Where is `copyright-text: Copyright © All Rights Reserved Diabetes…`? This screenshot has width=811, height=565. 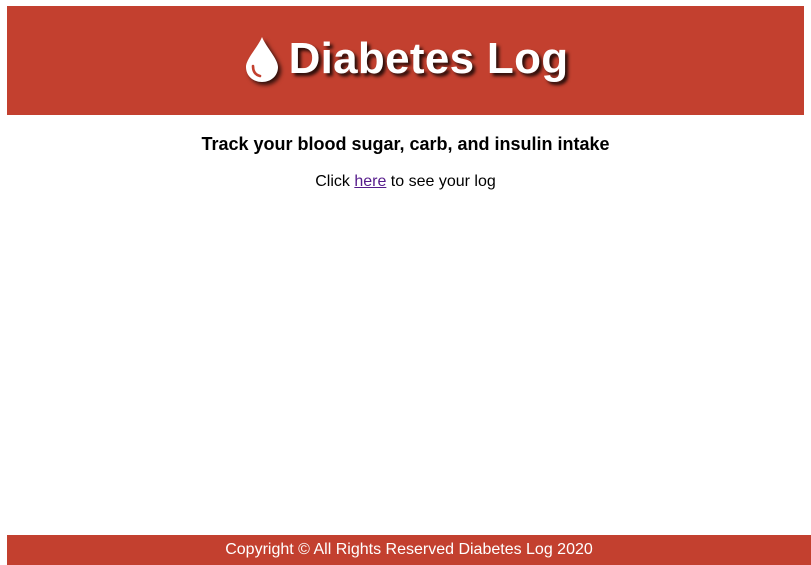
copyright-text: Copyright © All Rights Reserved Diabetes… is located at coordinates (409, 549).